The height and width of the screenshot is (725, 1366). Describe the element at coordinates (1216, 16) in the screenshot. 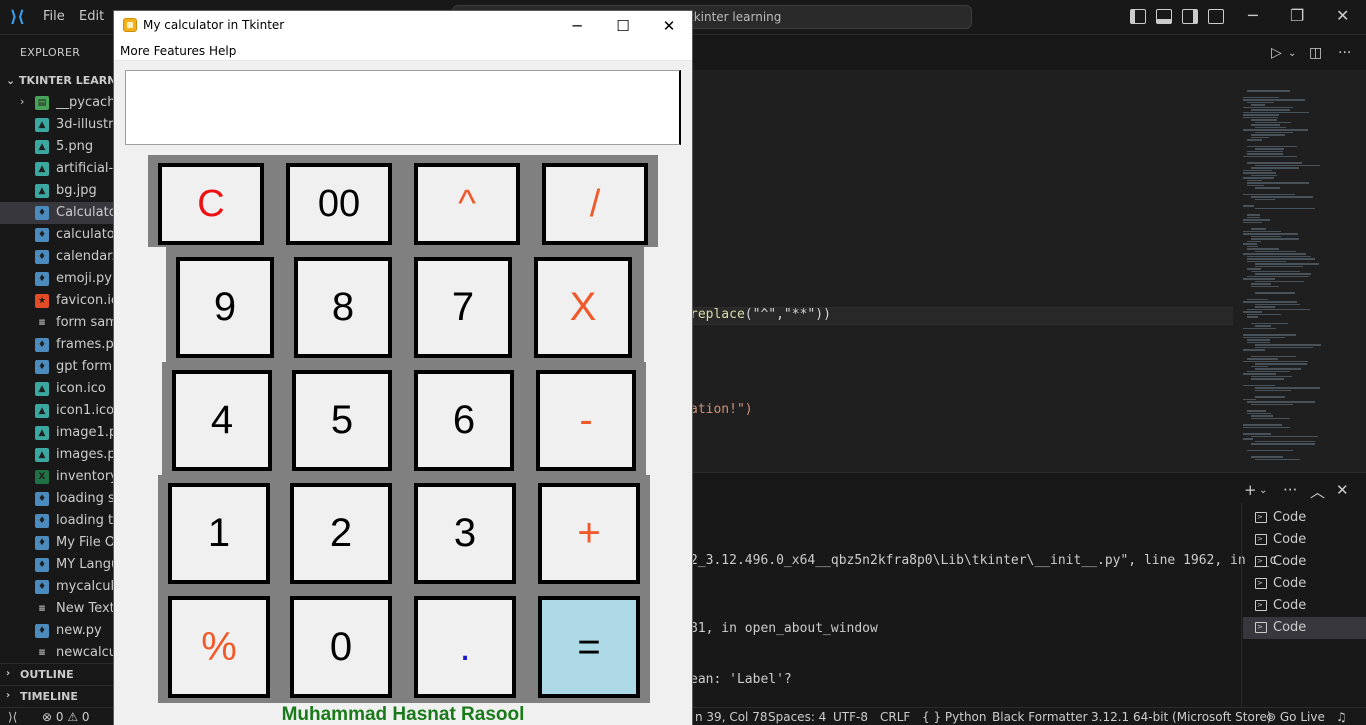

I see `customize-layout-icon` at that location.